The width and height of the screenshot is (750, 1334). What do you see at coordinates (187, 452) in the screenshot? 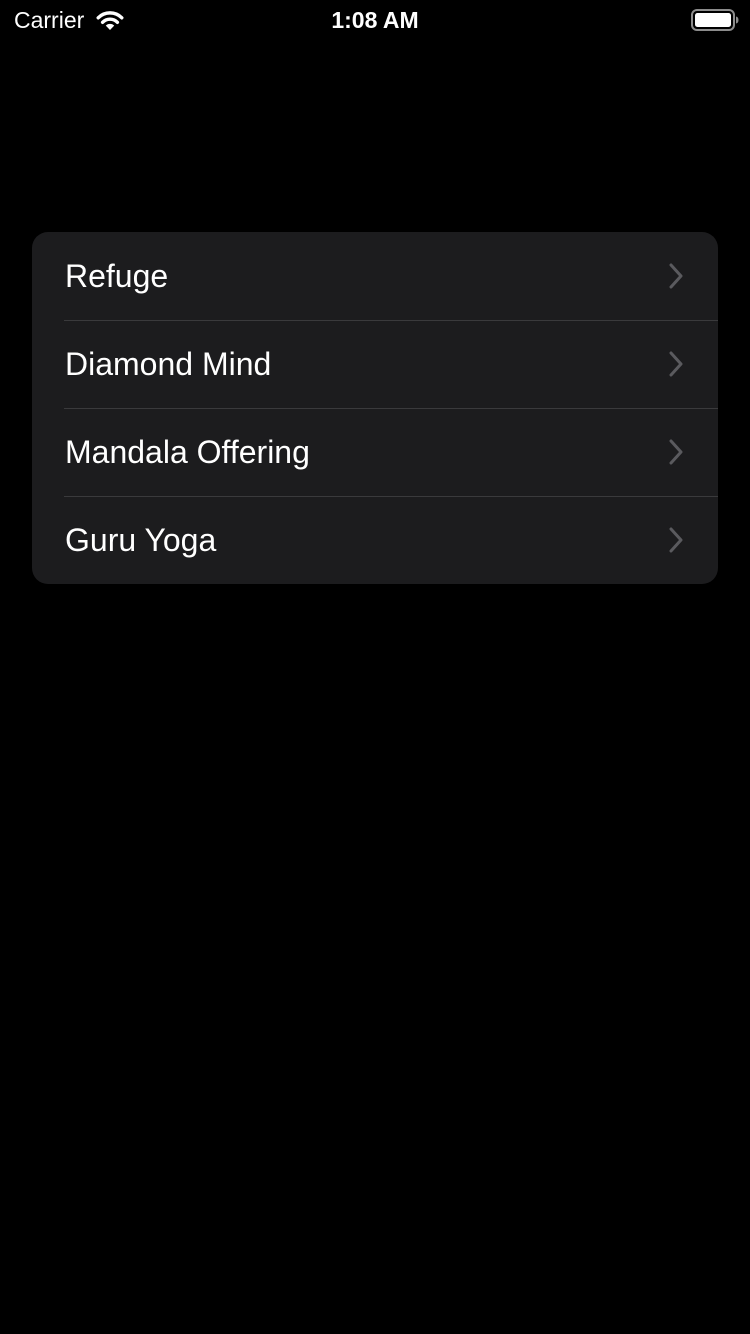
I see `menu-item-label: Mandala Offering` at bounding box center [187, 452].